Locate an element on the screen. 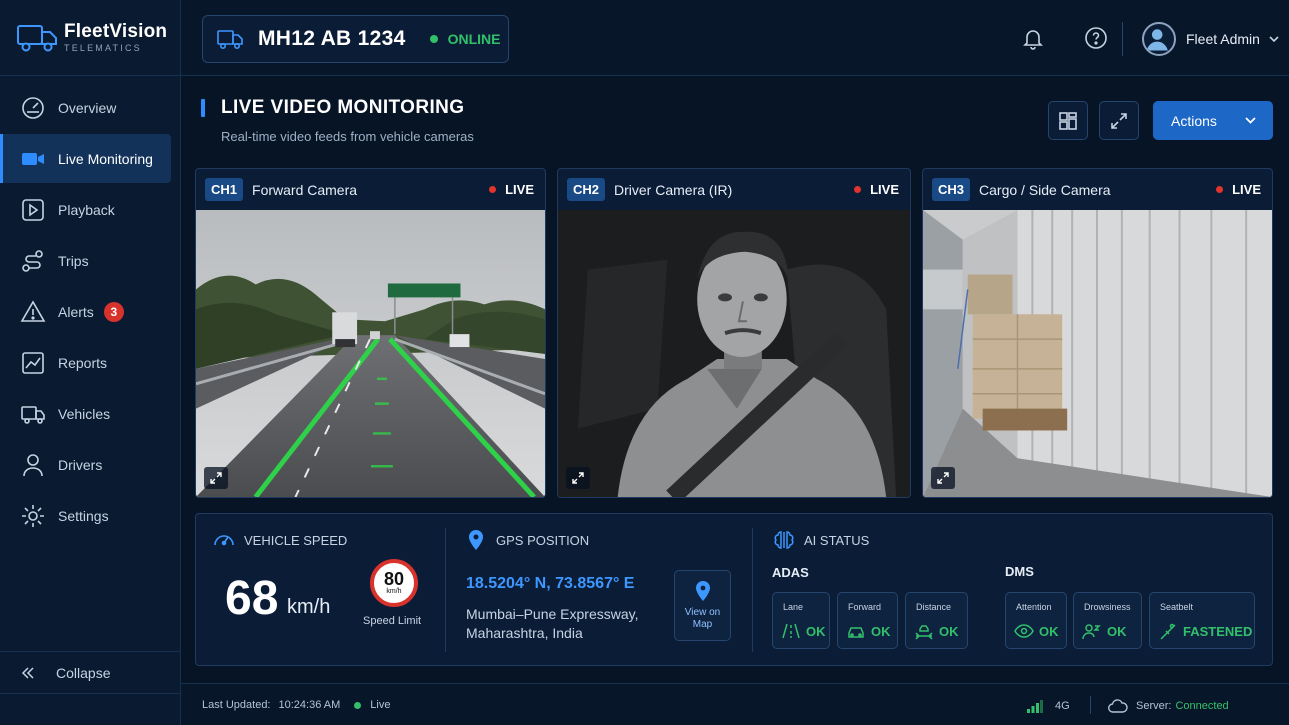  sidebar-item-live-monitoring: Live Monitoring is located at coordinates (85, 158).